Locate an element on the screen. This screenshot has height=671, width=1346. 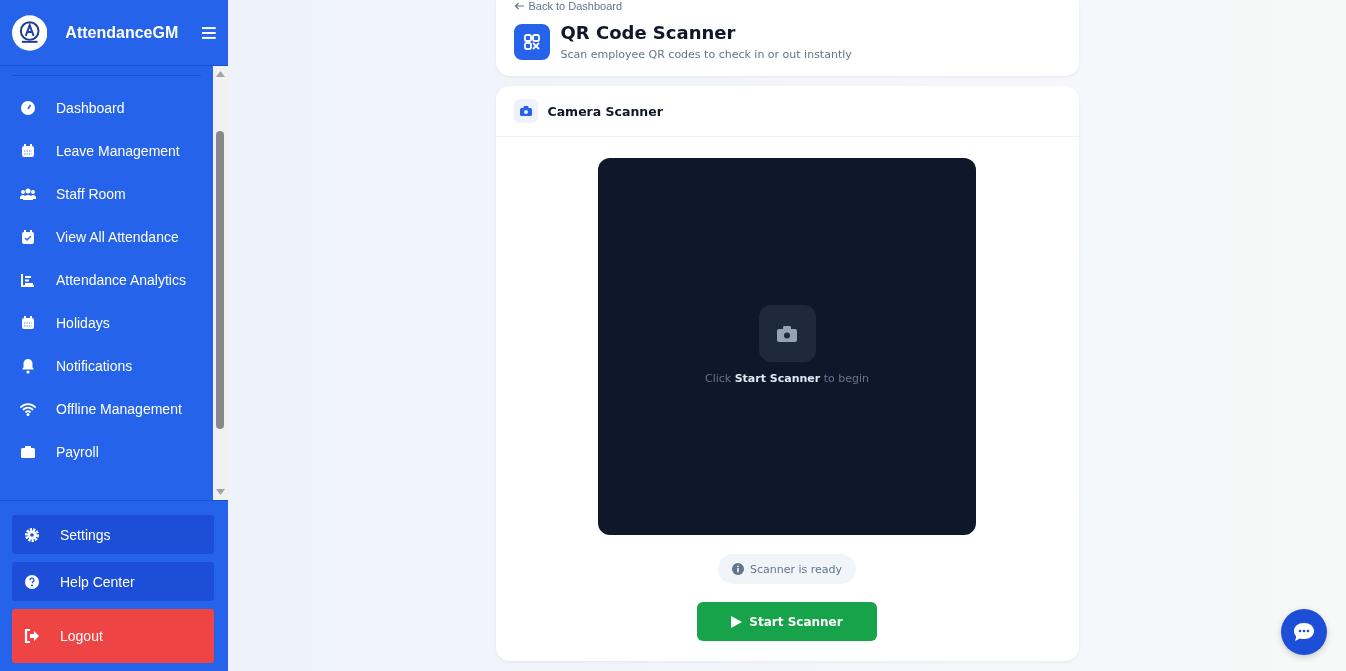
bar-chart-icon is located at coordinates (28, 279).